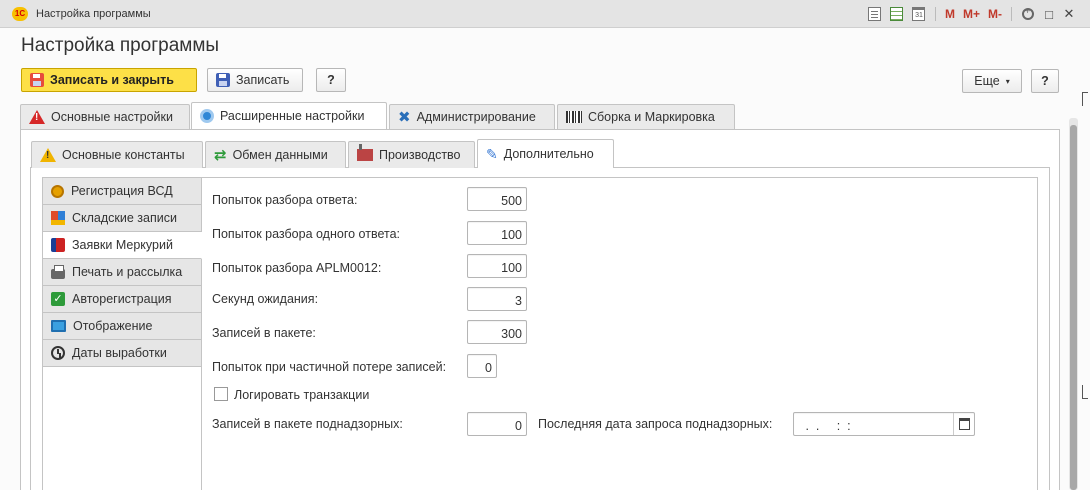  Describe the element at coordinates (20, 14) in the screenshot. I see `app-logo-icon: 1С` at that location.